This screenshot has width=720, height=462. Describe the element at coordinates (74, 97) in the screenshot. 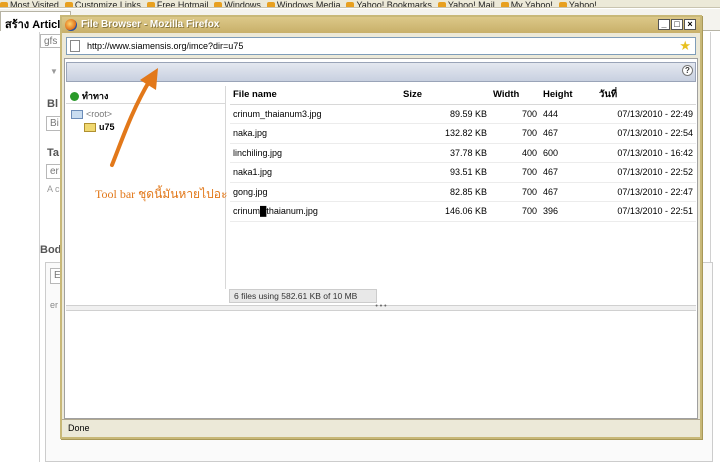

I see `tree-icon` at that location.